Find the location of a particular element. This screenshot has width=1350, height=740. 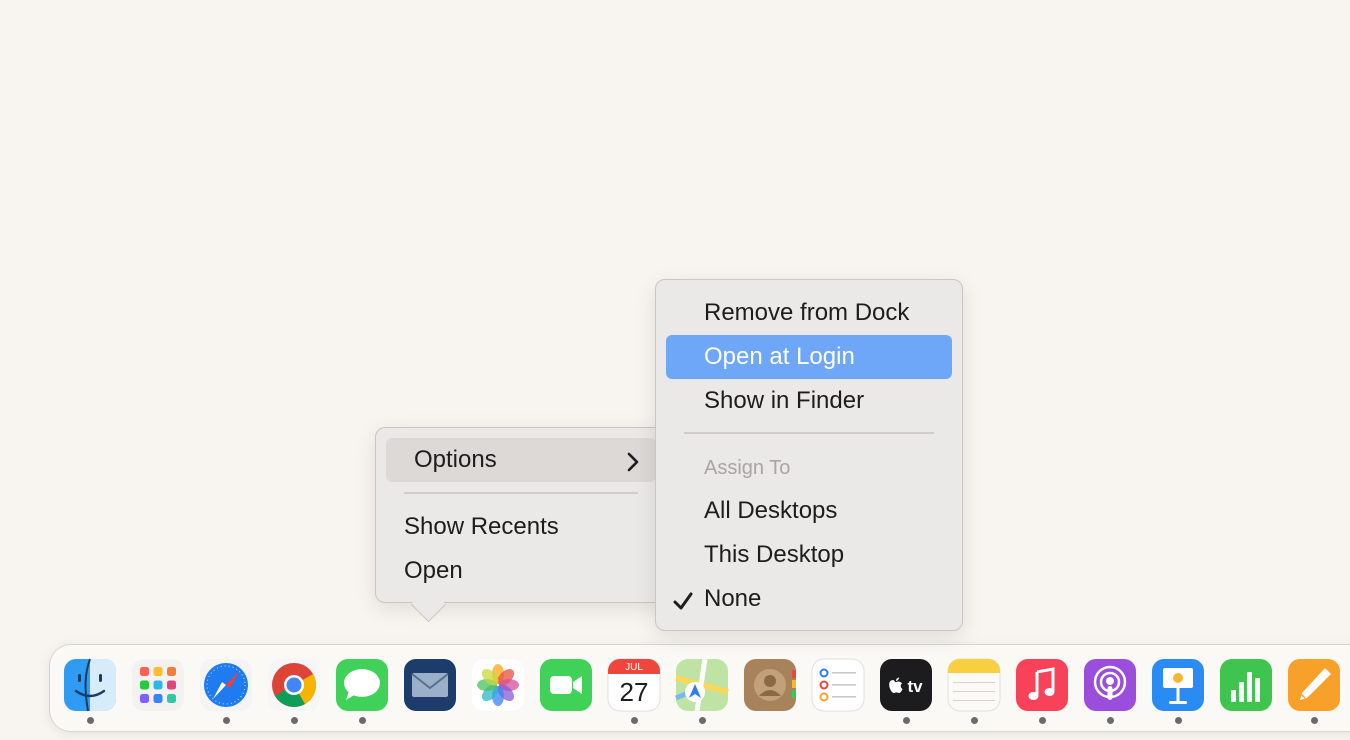

dock-item-maps is located at coordinates (702, 685).